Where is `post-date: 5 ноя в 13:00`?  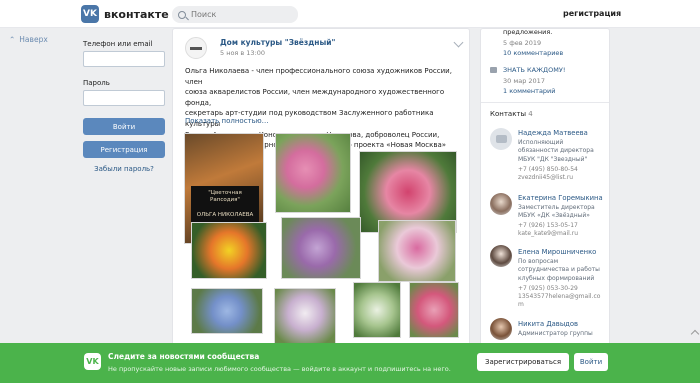
post-date: 5 ноя в 13:00 is located at coordinates (242, 53).